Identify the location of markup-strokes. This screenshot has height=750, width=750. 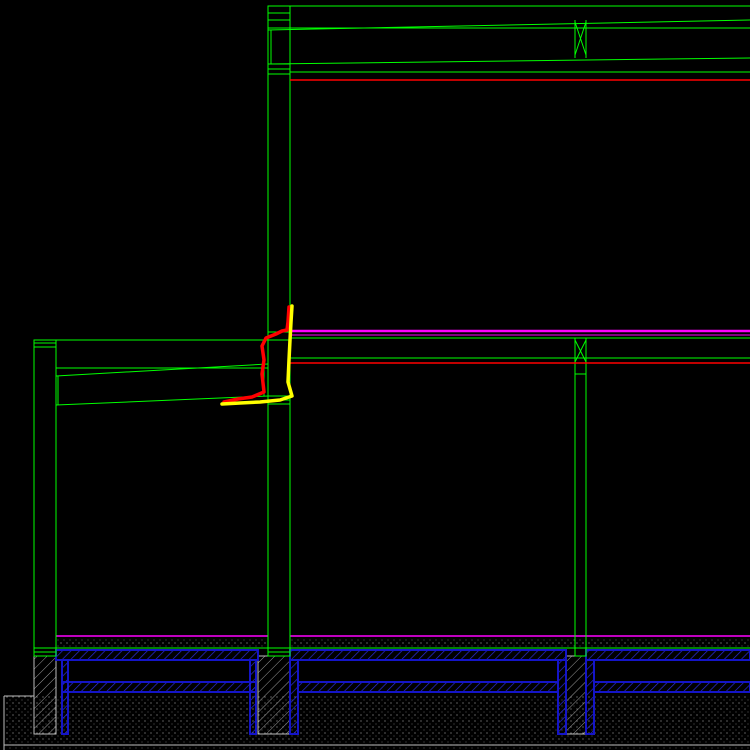
(257, 355).